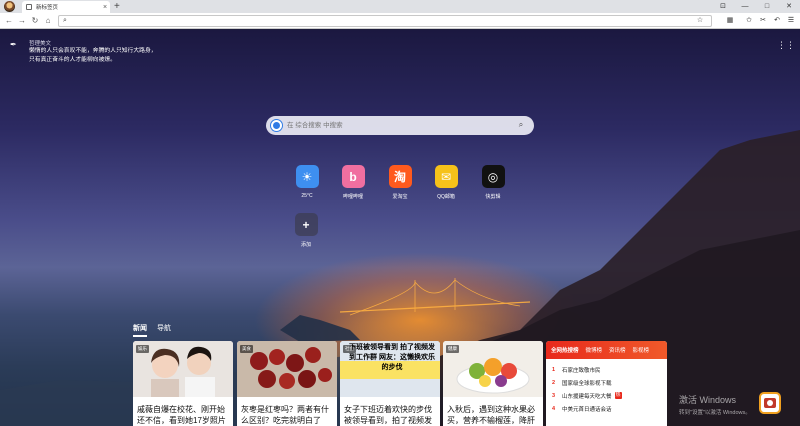 Image resolution: width=800 pixels, height=426 pixels. I want to click on shortcut-label: 哔哩哔哩, so click(352, 197).